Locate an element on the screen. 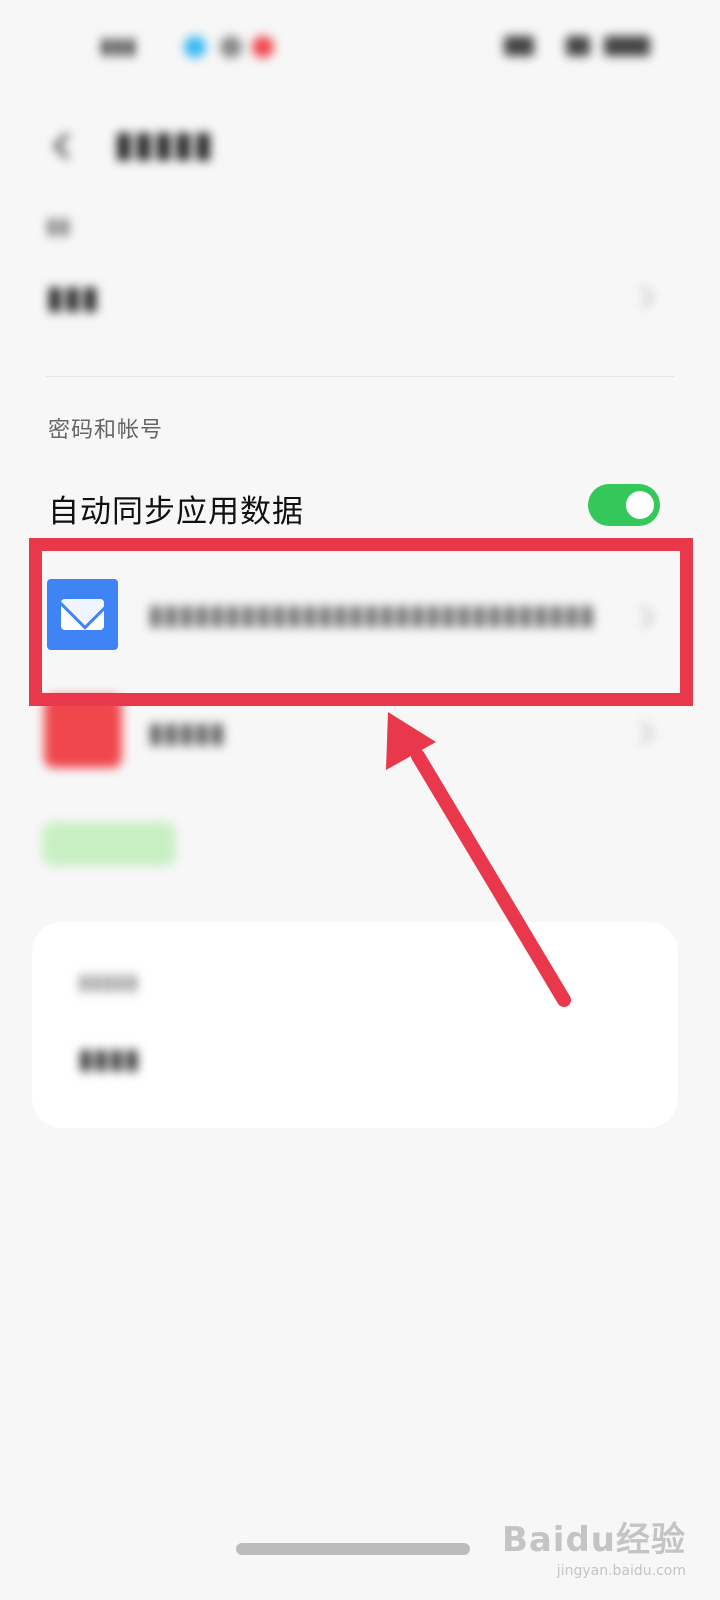 The height and width of the screenshot is (1600, 720). section-label-accounts: 密码和帐号 is located at coordinates (106, 430).